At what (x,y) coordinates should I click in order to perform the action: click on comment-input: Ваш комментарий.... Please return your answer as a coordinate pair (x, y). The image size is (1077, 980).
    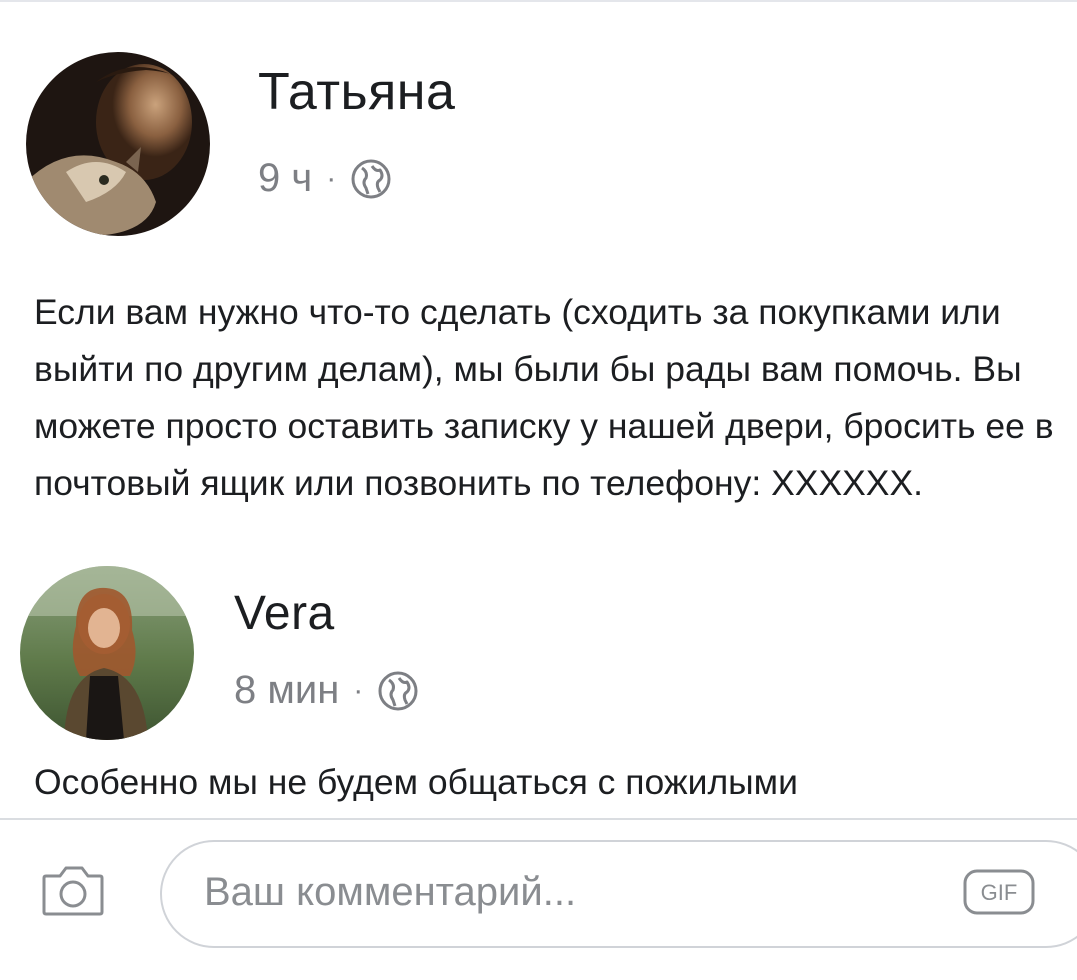
    Looking at the image, I should click on (618, 894).